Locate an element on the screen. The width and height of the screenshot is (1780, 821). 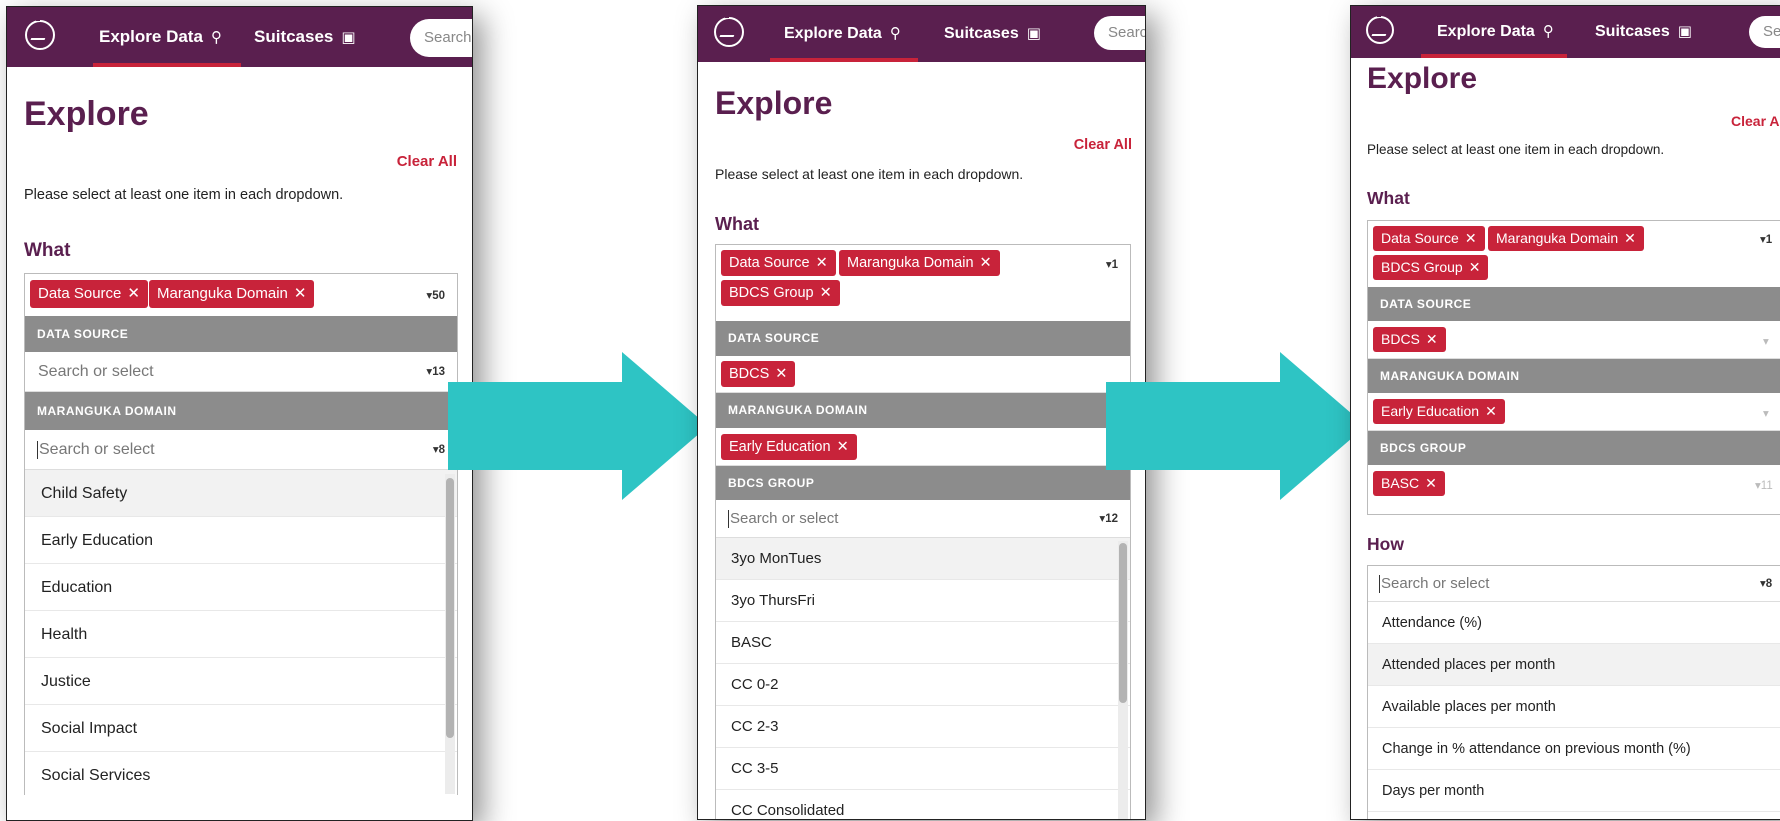
option-item: Days per month is located at coordinates (1574, 791).